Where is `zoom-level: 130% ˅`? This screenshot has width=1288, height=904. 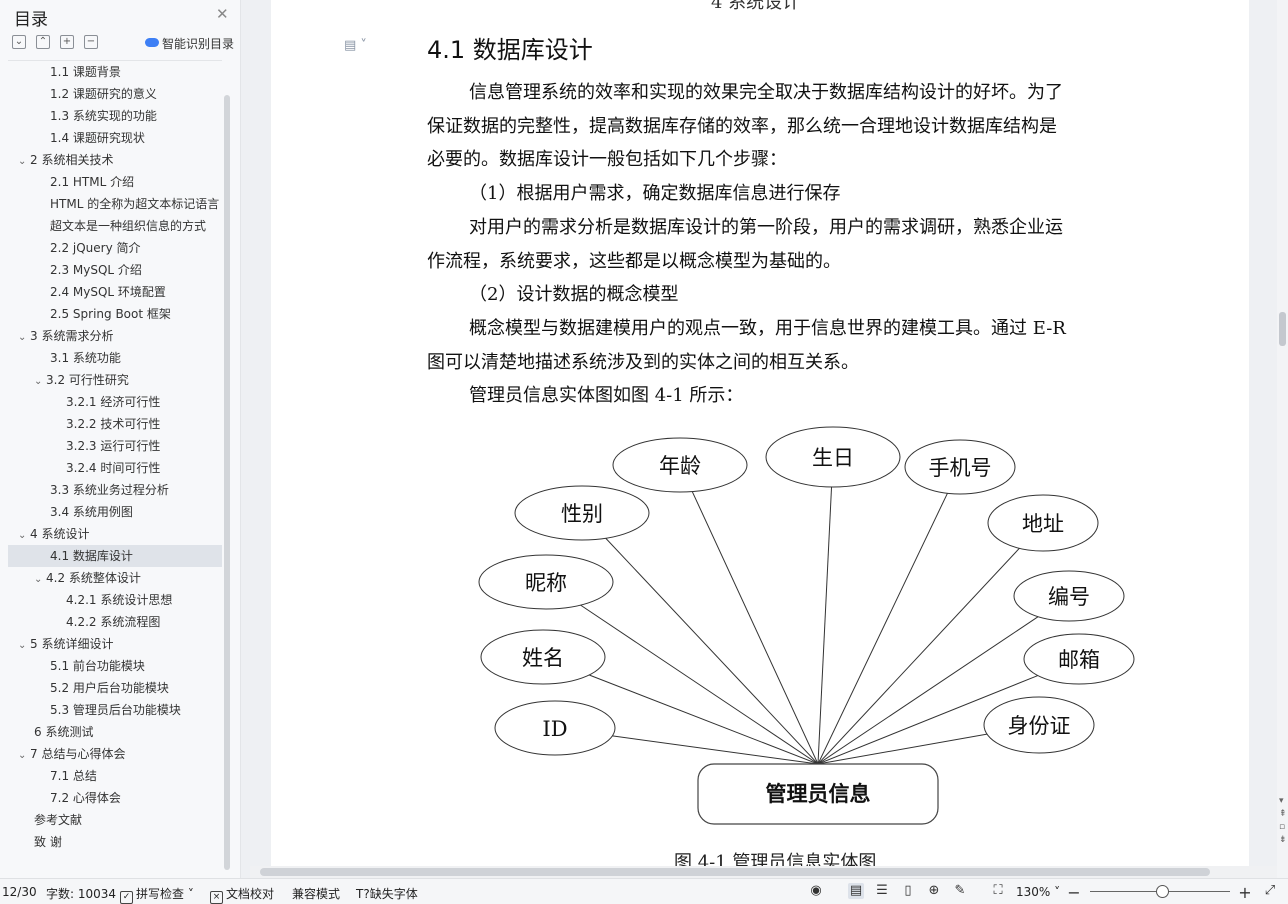
zoom-level: 130% ˅ is located at coordinates (1038, 892).